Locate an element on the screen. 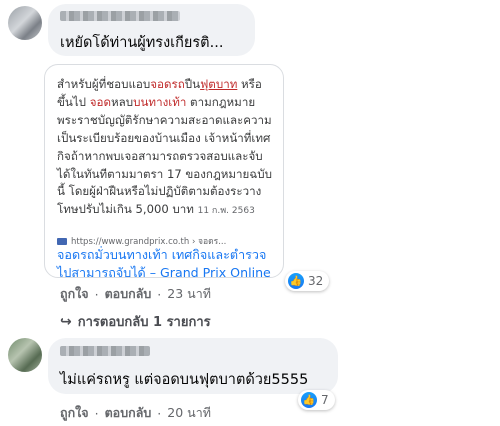  comment-1-reply-button: ตอบกลับ is located at coordinates (128, 294).